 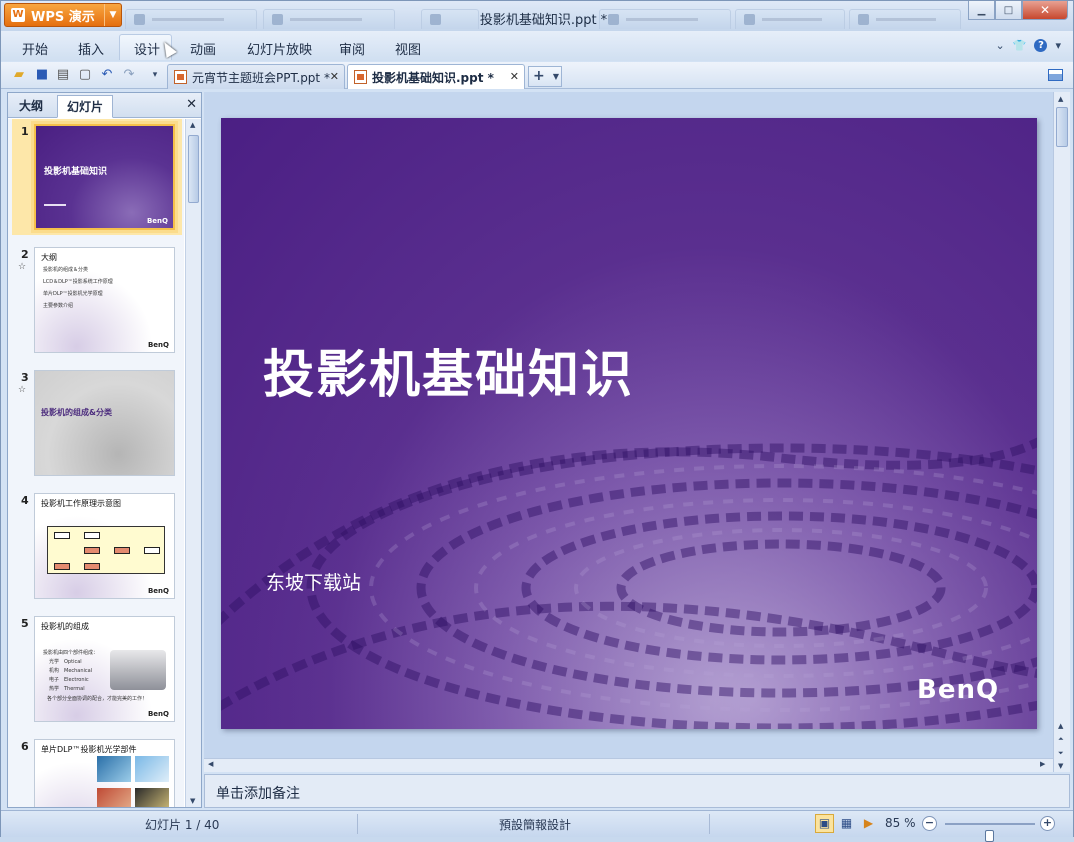 What do you see at coordinates (958, 690) in the screenshot?
I see `benq-logo: BenQ` at bounding box center [958, 690].